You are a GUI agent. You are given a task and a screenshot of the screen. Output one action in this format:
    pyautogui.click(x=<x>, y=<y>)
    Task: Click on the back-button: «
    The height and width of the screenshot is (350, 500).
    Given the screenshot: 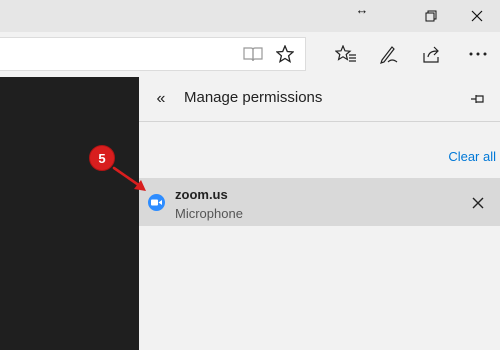 What is the action you would take?
    pyautogui.click(x=161, y=99)
    